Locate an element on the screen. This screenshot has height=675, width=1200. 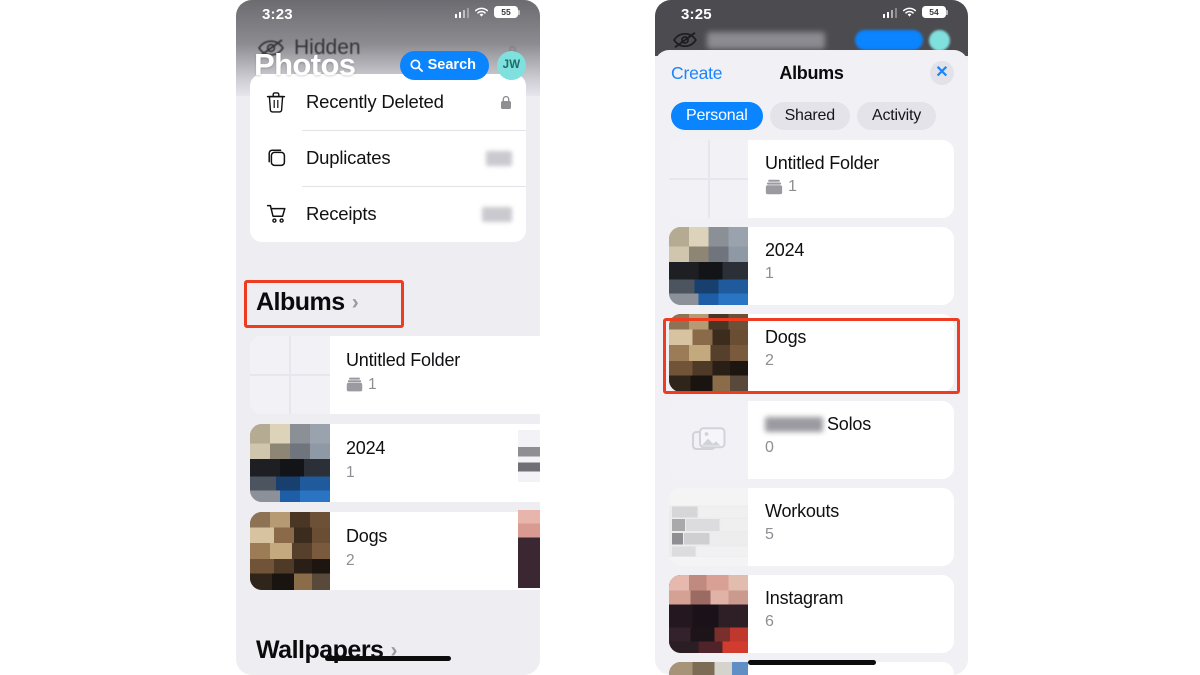
list-item: Instagram 6 is located at coordinates (811, 614).